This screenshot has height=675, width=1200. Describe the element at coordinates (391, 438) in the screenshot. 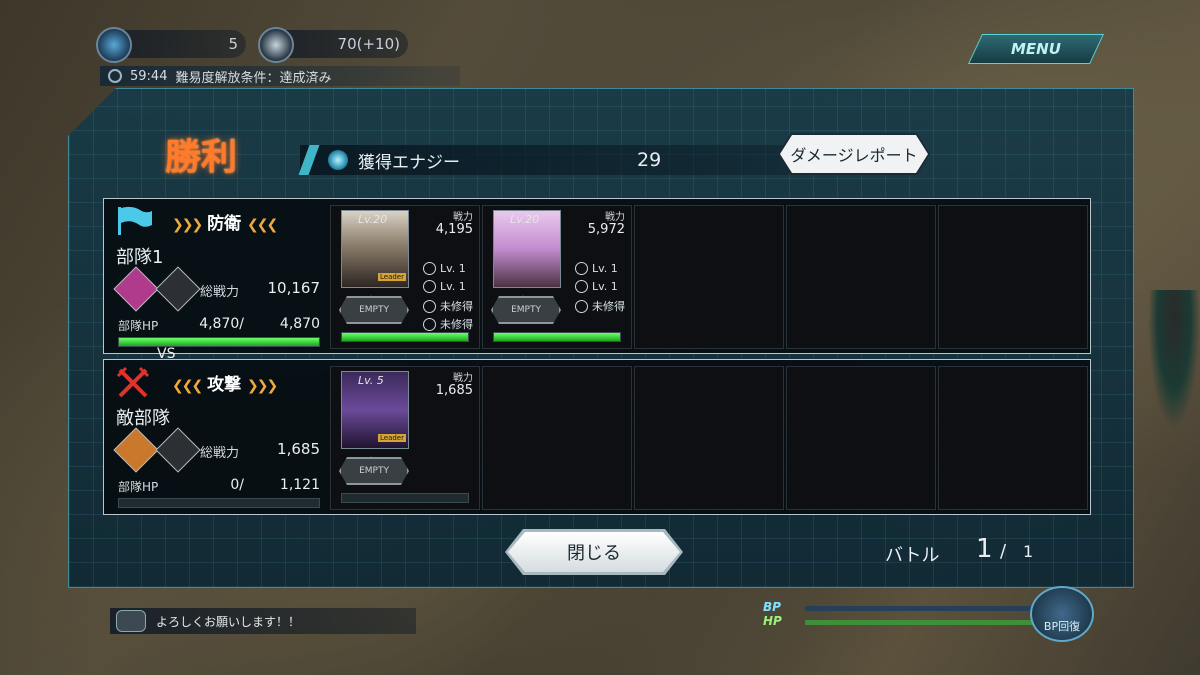

I see `leader-badge: Leader` at that location.